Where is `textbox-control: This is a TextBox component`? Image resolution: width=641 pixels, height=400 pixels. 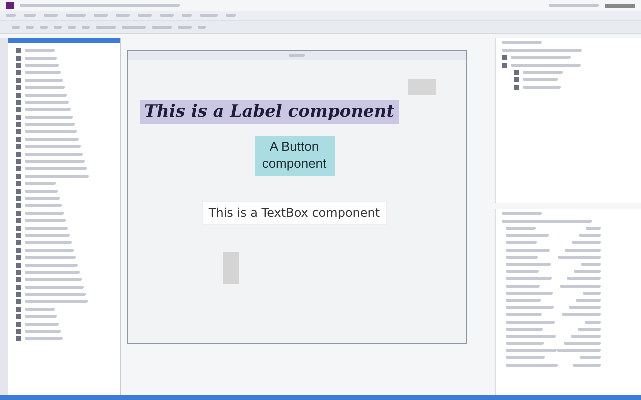 textbox-control: This is a TextBox component is located at coordinates (295, 212).